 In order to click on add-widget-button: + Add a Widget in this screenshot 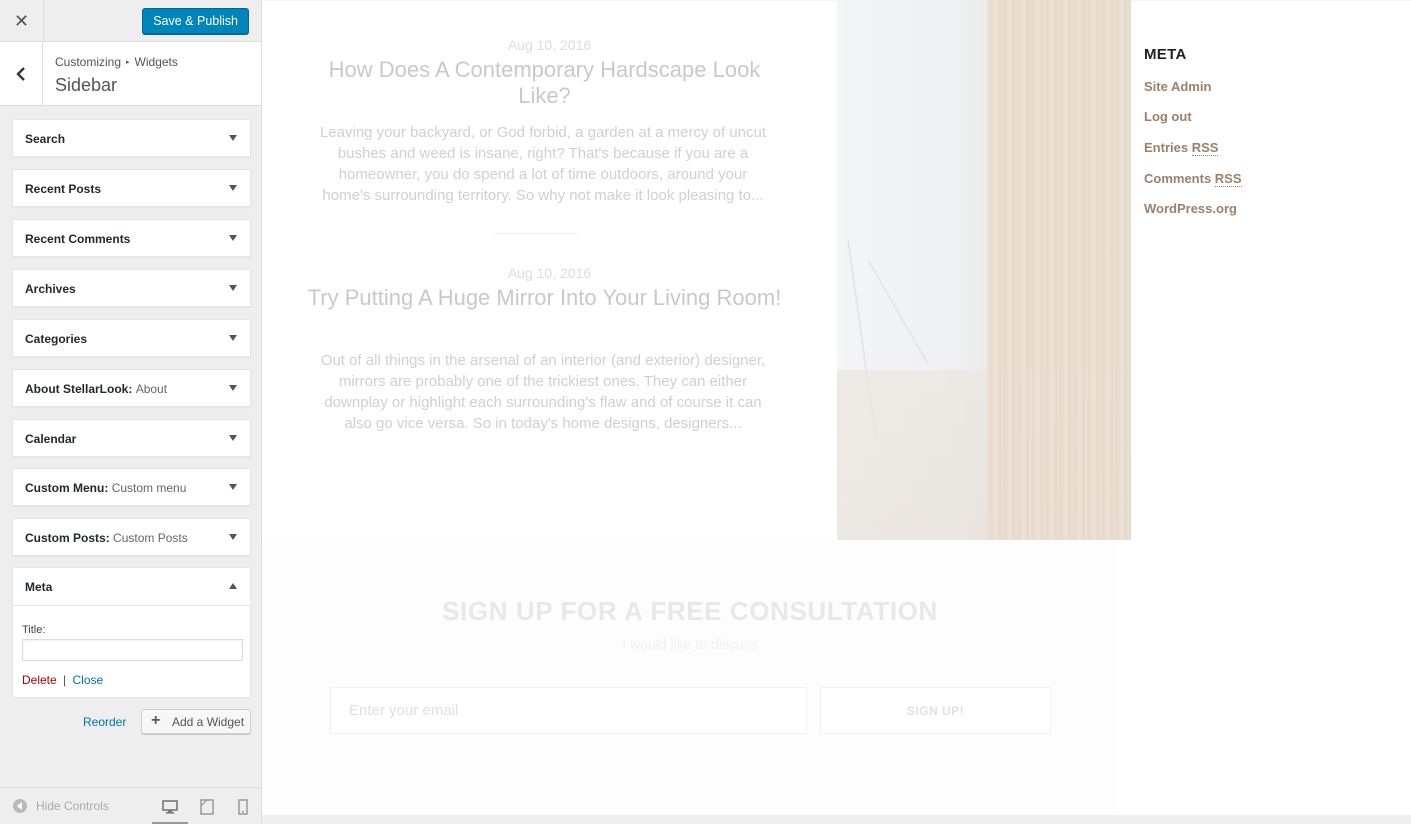, I will do `click(196, 721)`.